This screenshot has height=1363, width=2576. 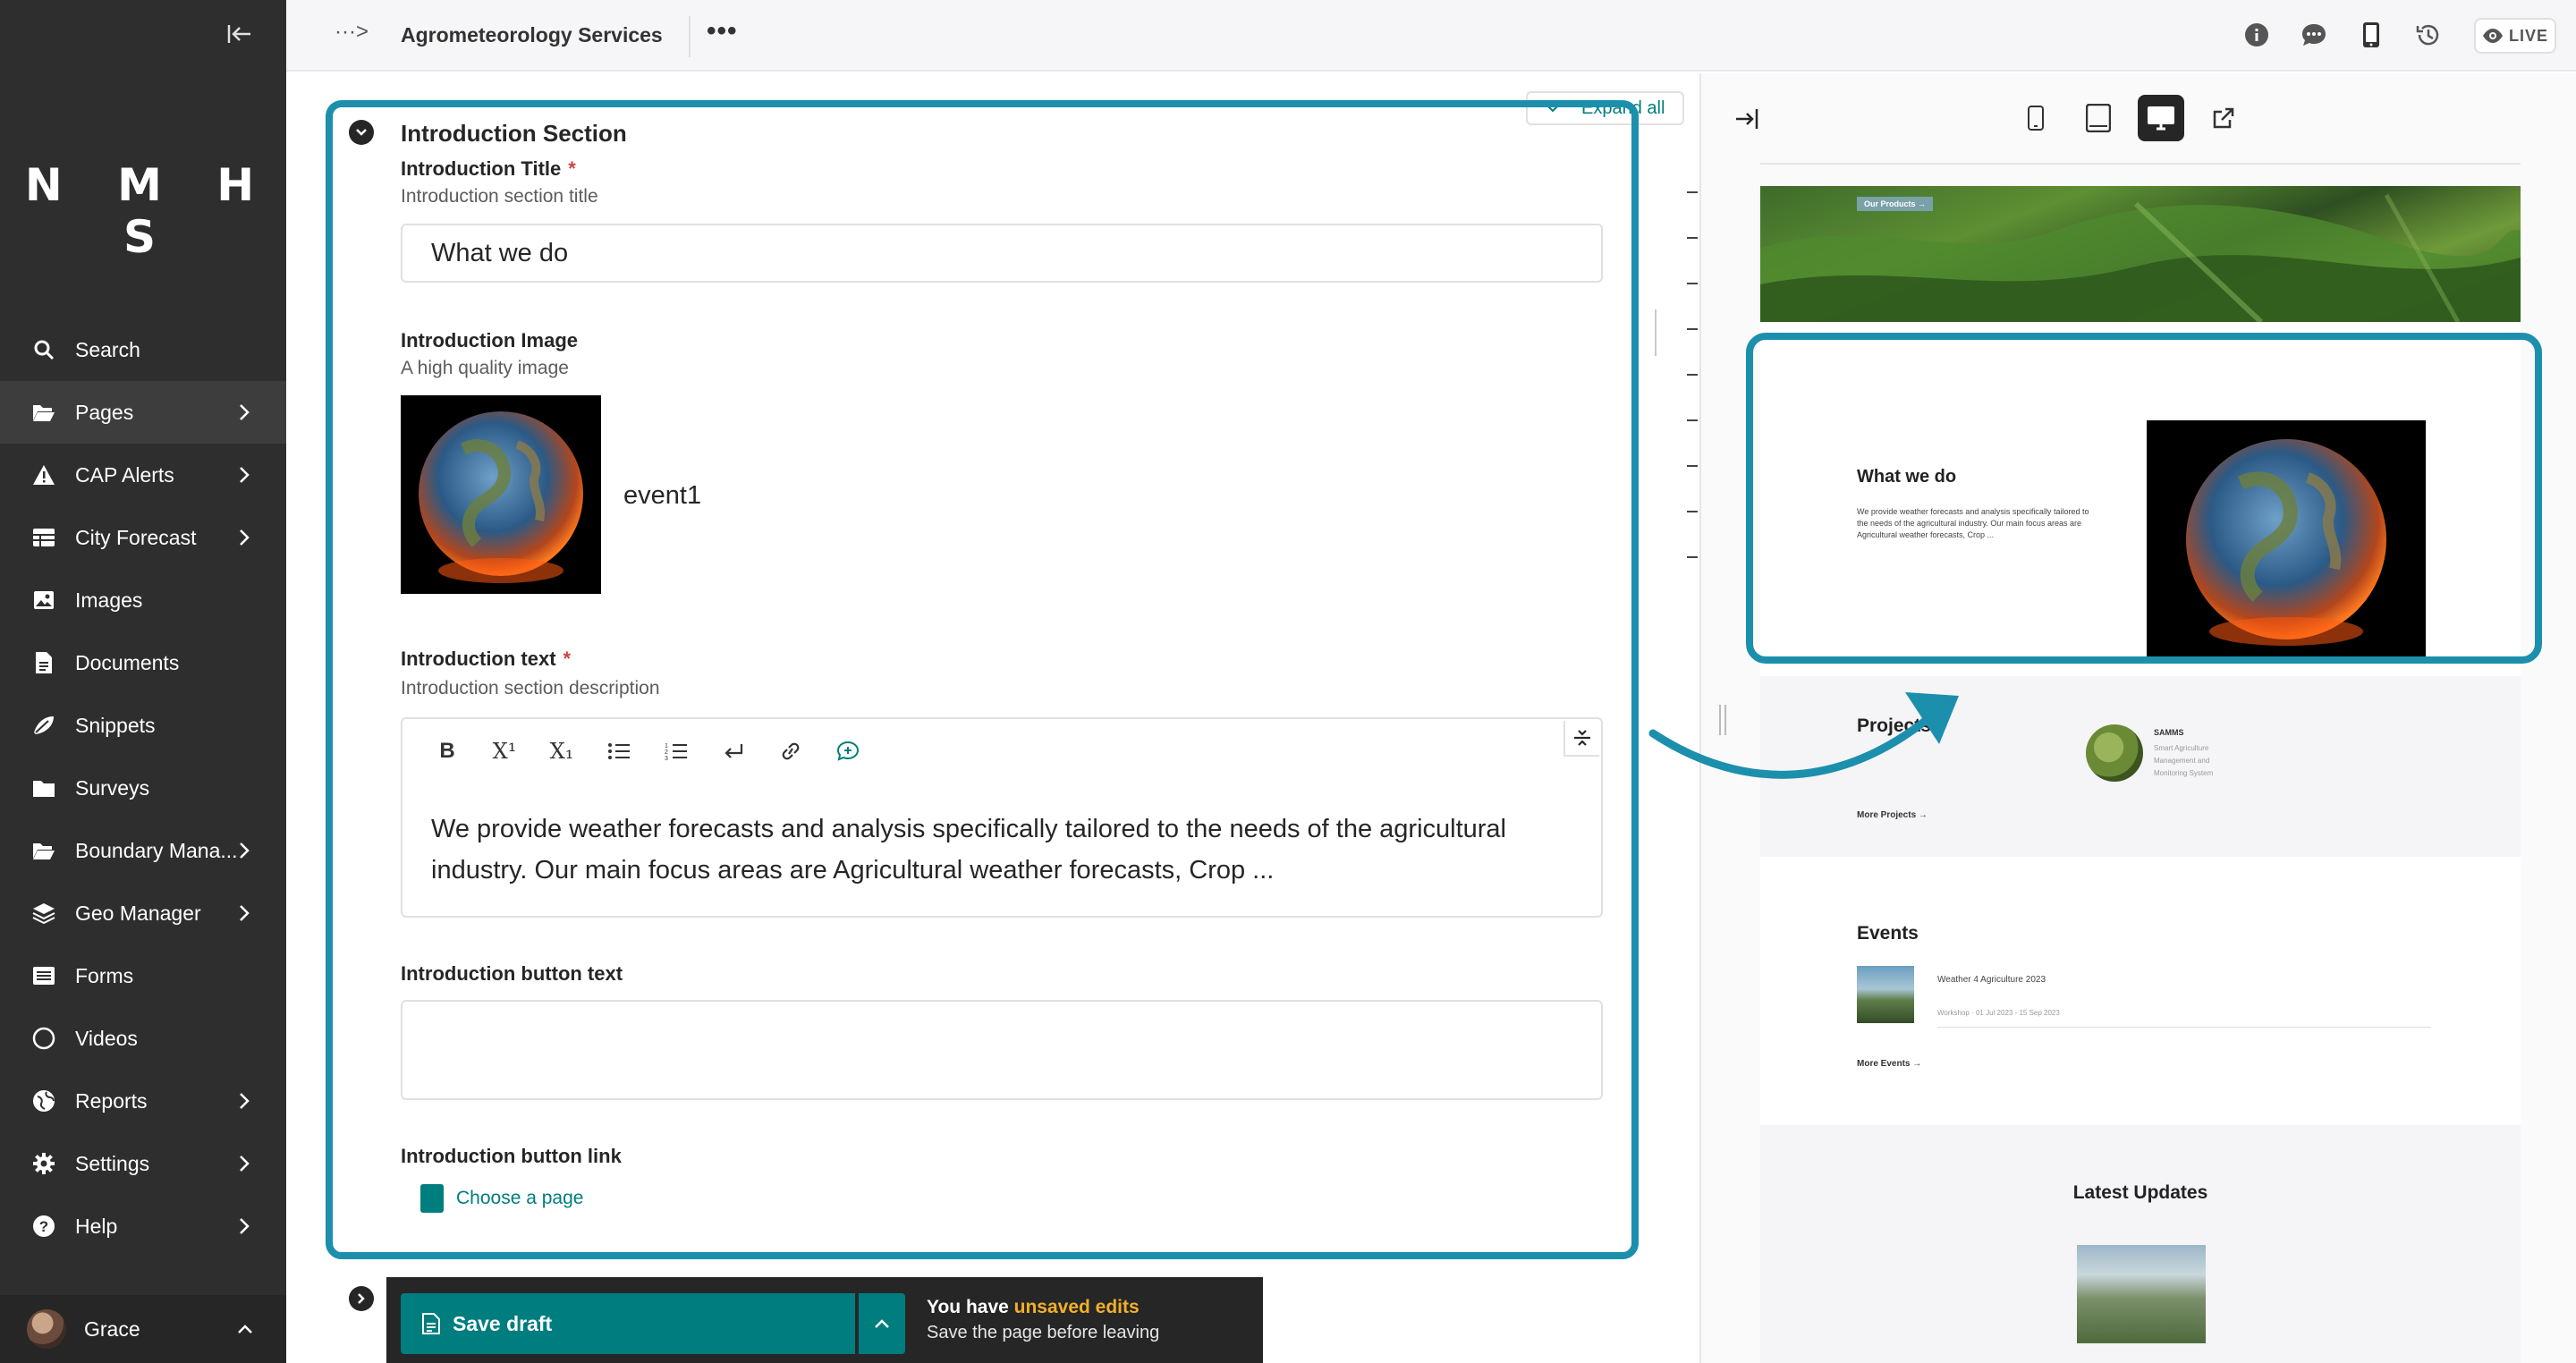 I want to click on comment-button, so click(x=848, y=751).